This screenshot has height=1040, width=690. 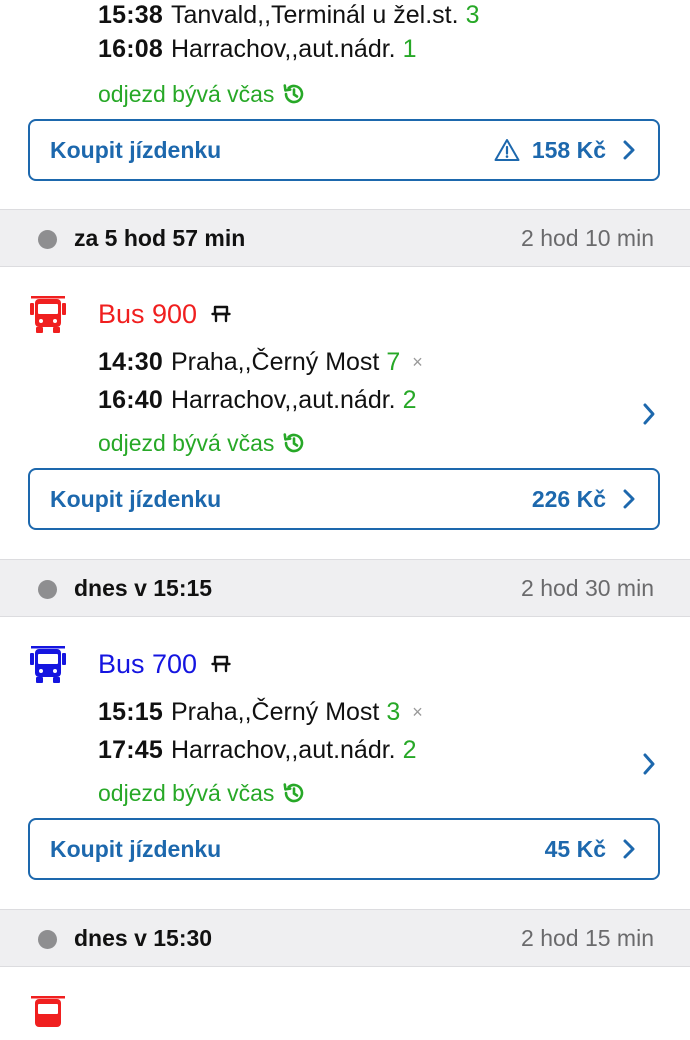 What do you see at coordinates (143, 938) in the screenshot?
I see `departure-time-header: dnes v 15:30` at bounding box center [143, 938].